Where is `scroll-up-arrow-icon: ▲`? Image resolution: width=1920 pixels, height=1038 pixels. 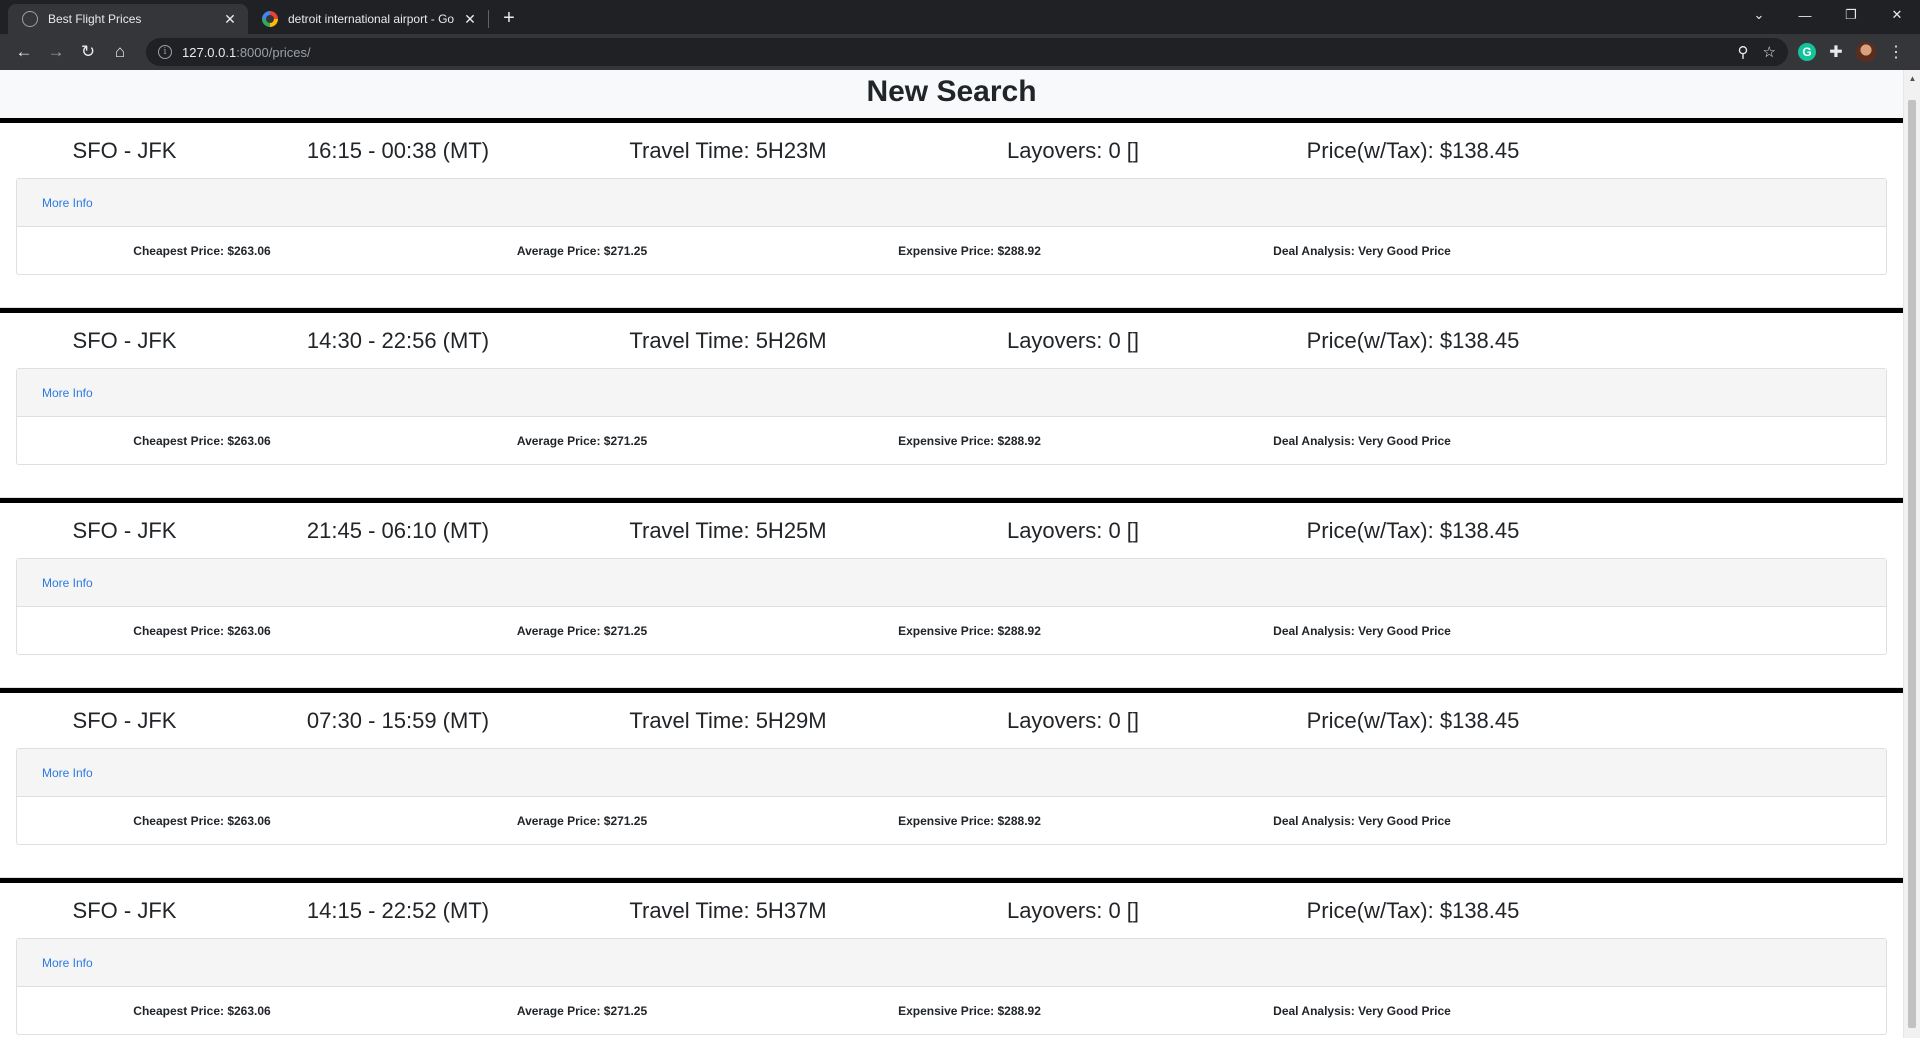 scroll-up-arrow-icon: ▲ is located at coordinates (1912, 78).